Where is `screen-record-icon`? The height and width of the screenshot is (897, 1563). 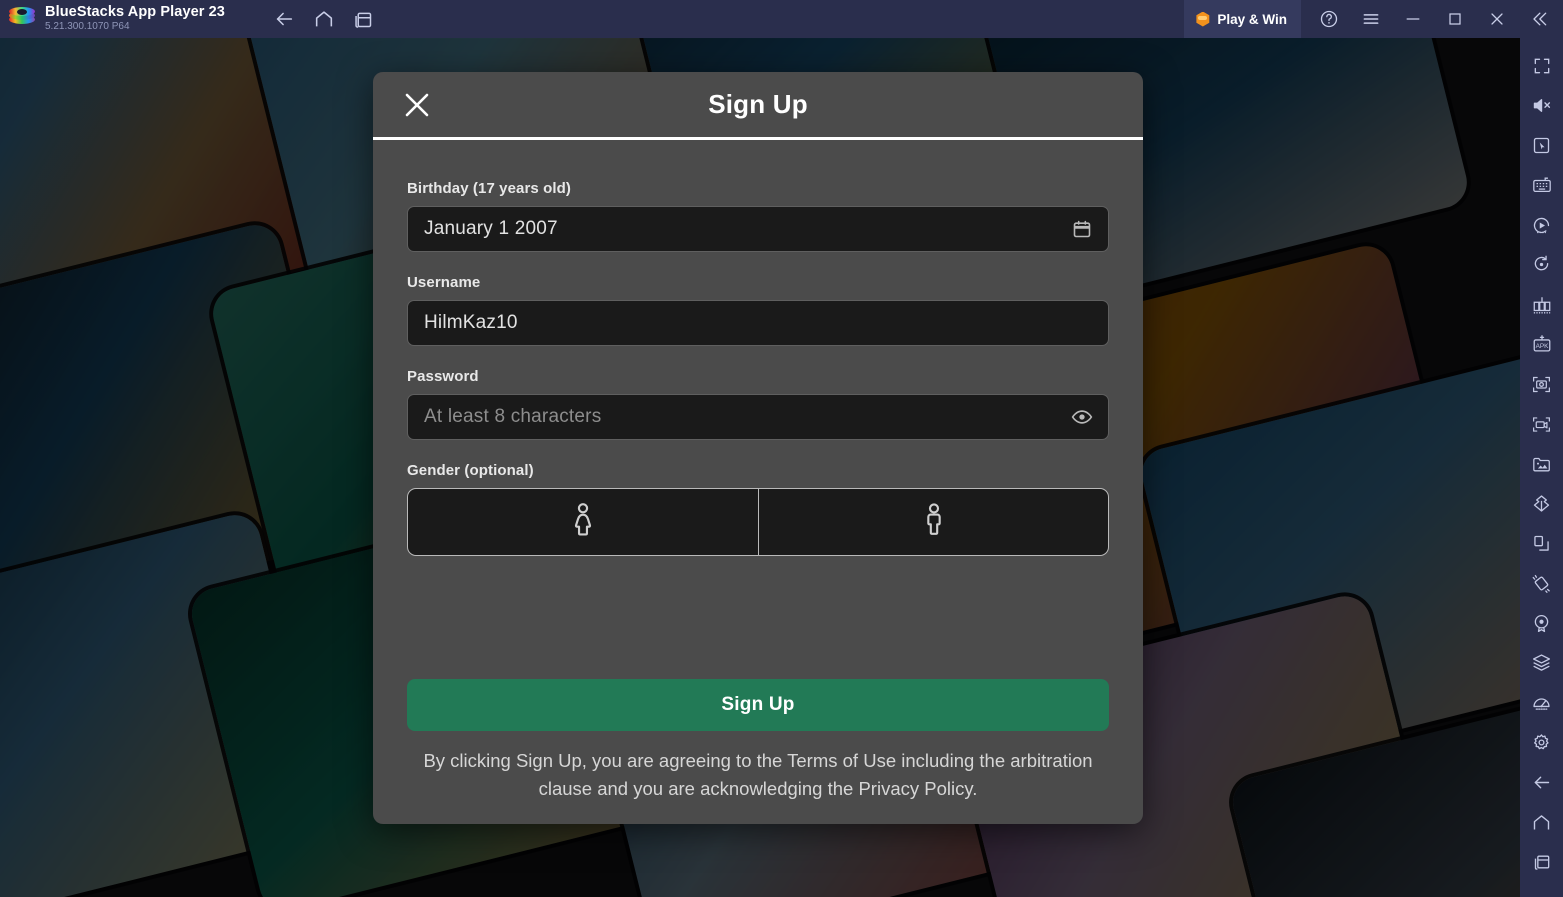 screen-record-icon is located at coordinates (1541, 424).